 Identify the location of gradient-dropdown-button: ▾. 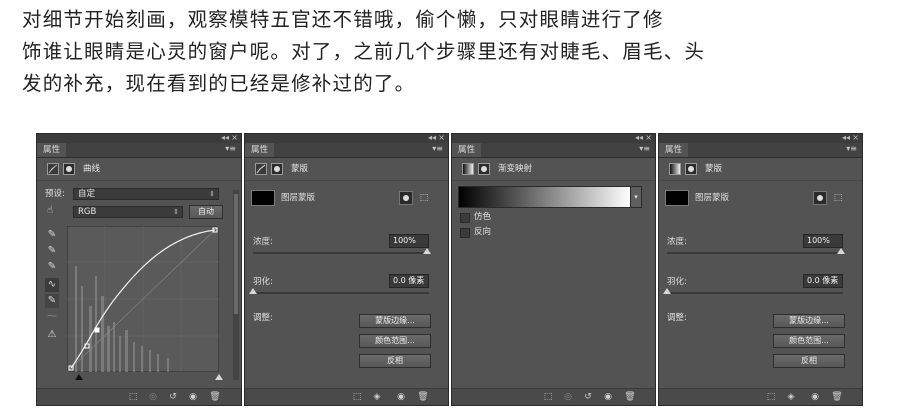
(636, 197).